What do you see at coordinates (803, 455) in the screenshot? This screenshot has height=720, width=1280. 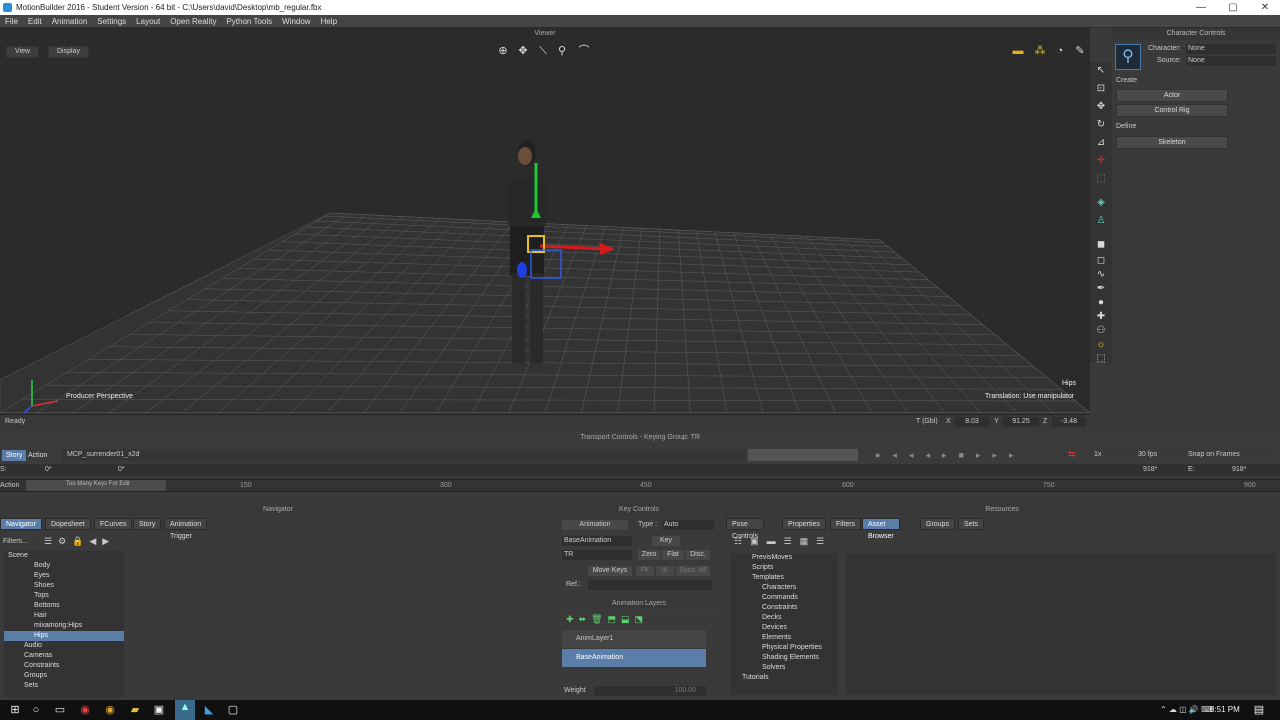 I see `loop-bar` at bounding box center [803, 455].